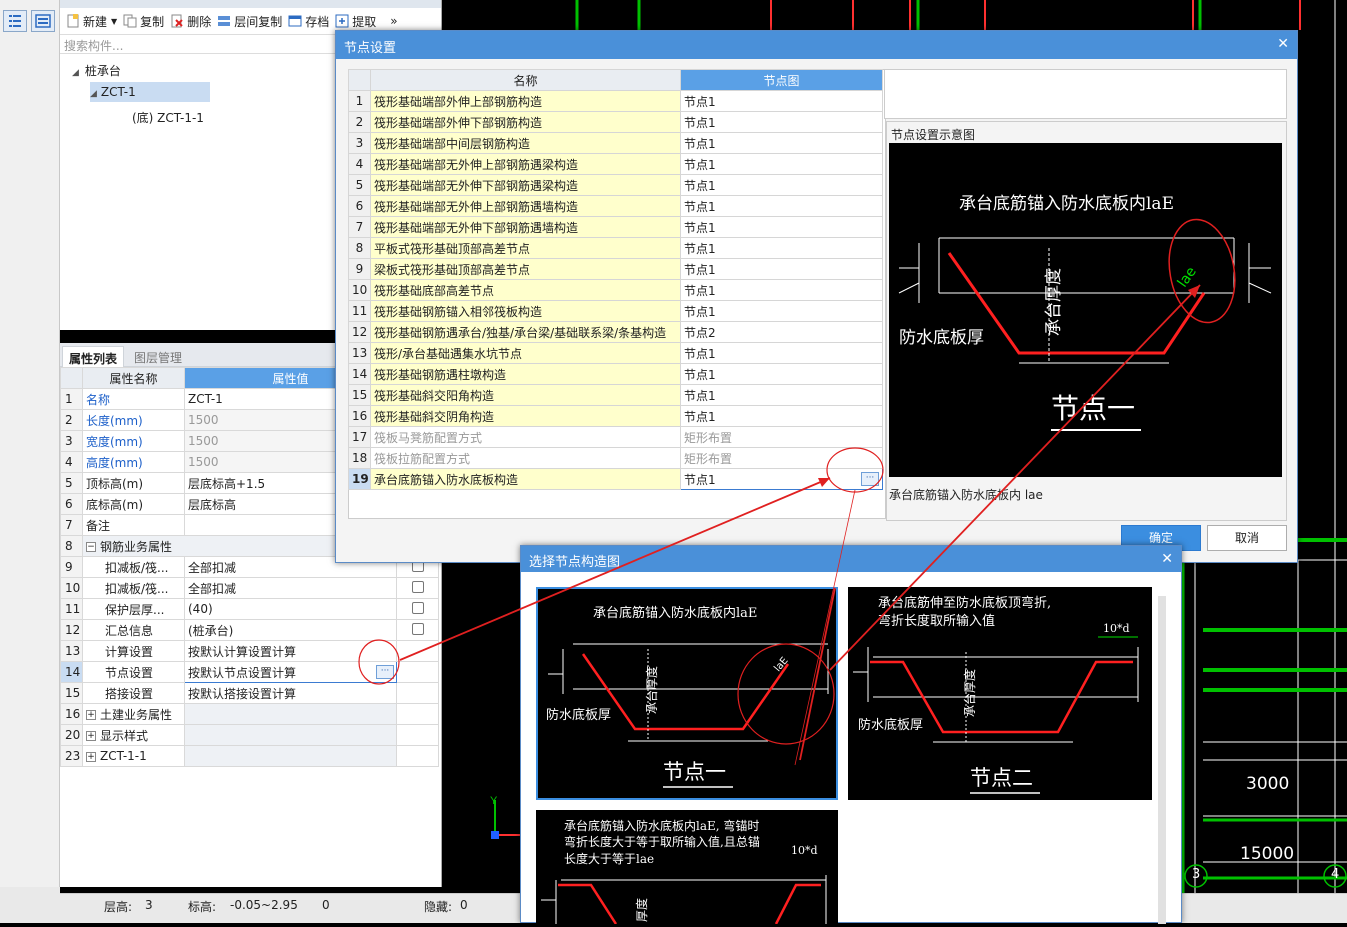  What do you see at coordinates (249, 588) in the screenshot?
I see `table-row: 10 扣减板/筏... 全部扣减` at bounding box center [249, 588].